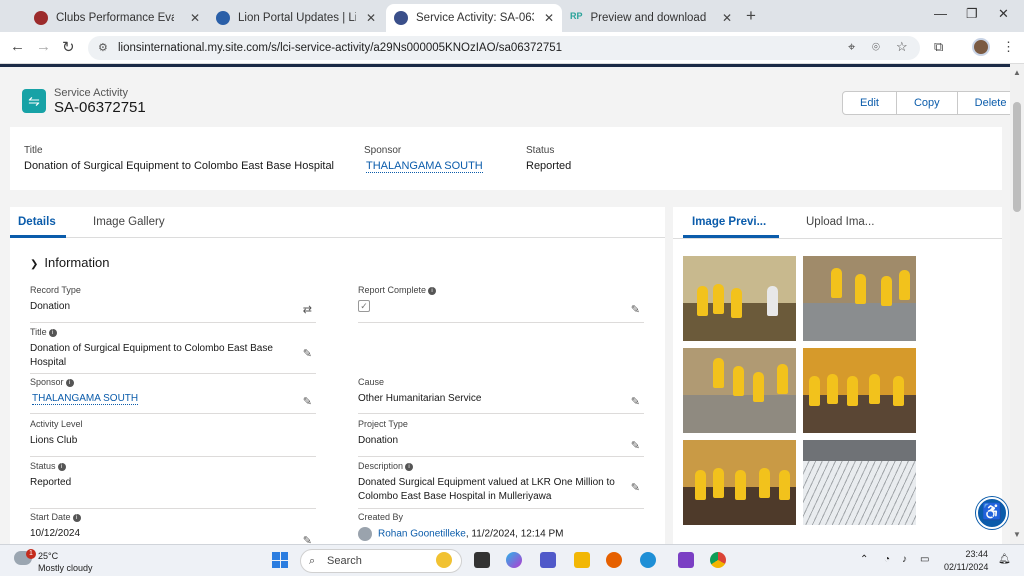 Image resolution: width=1024 pixels, height=576 pixels. Describe the element at coordinates (851, 47) in the screenshot. I see `location-icon: ⌖` at that location.